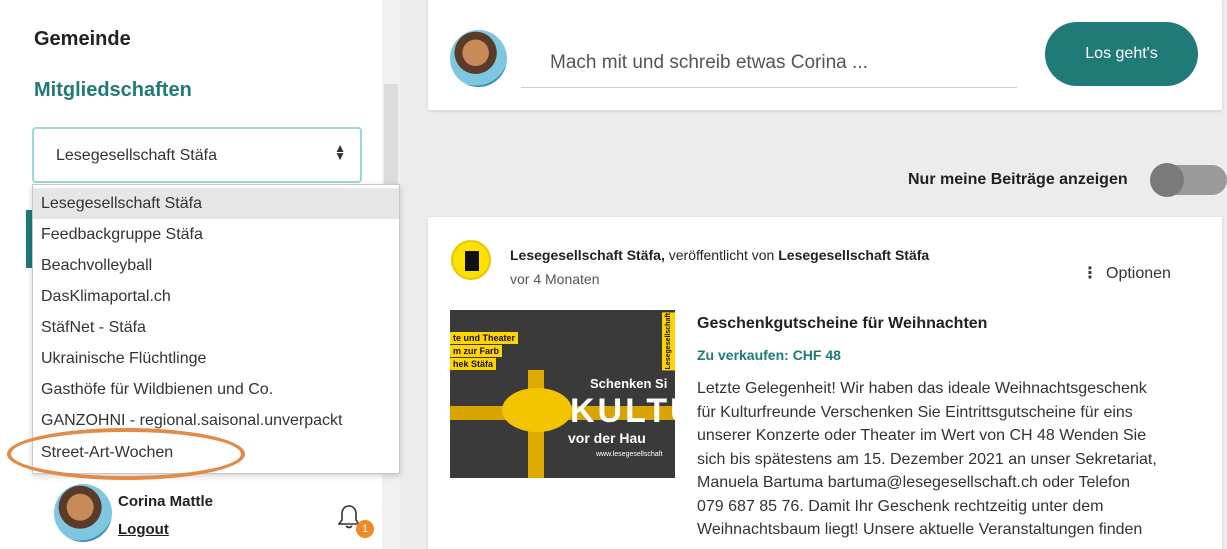 This screenshot has width=1227, height=549. What do you see at coordinates (1090, 273) in the screenshot?
I see `more-vertical-icon: ⋮` at bounding box center [1090, 273].